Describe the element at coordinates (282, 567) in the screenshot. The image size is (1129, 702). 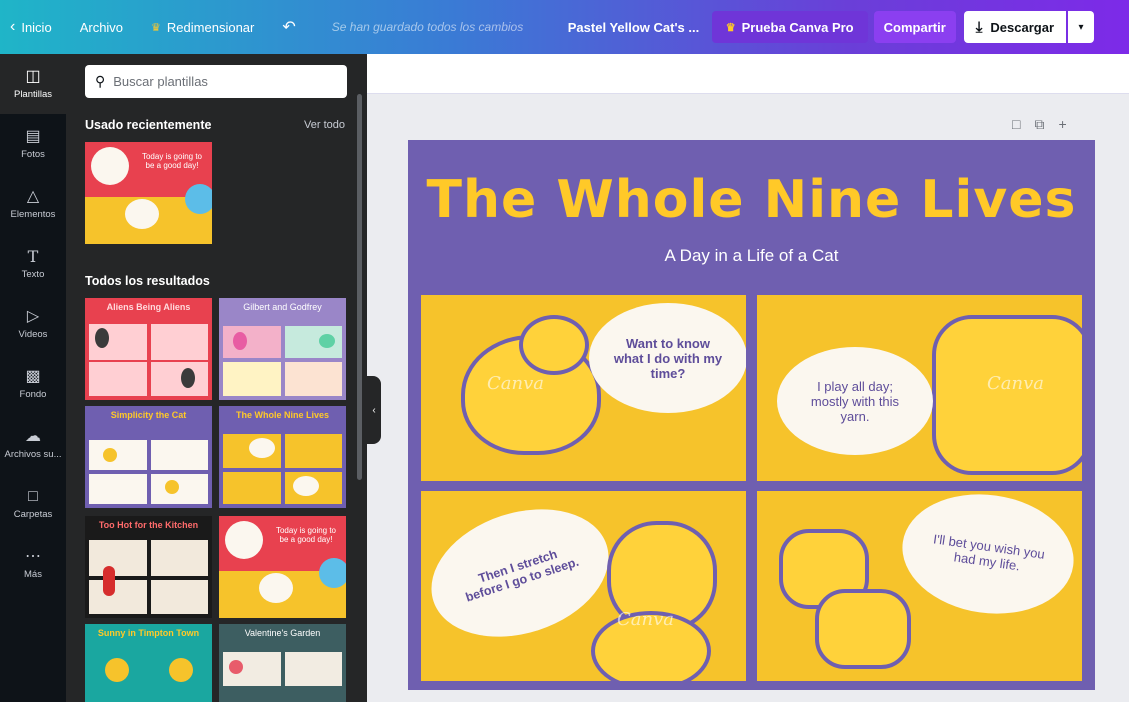
I see `template-good-day: Today is going to be a good day!` at that location.